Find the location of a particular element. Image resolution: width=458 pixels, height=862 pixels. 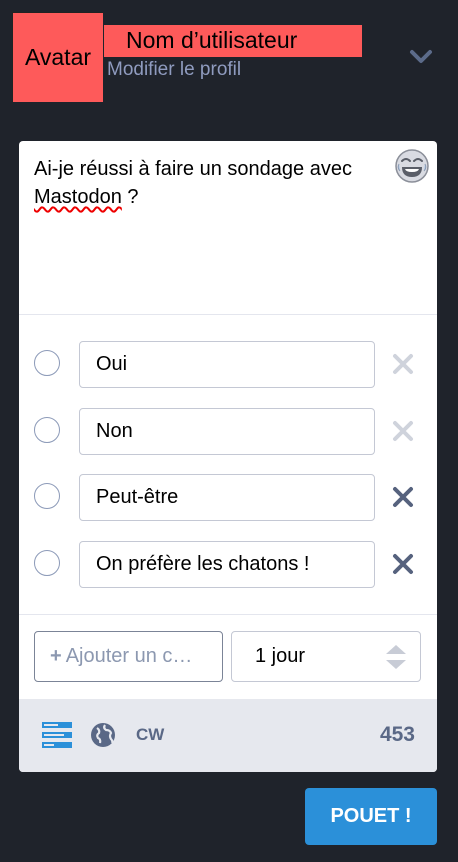

poll-option-input: Non is located at coordinates (227, 431).